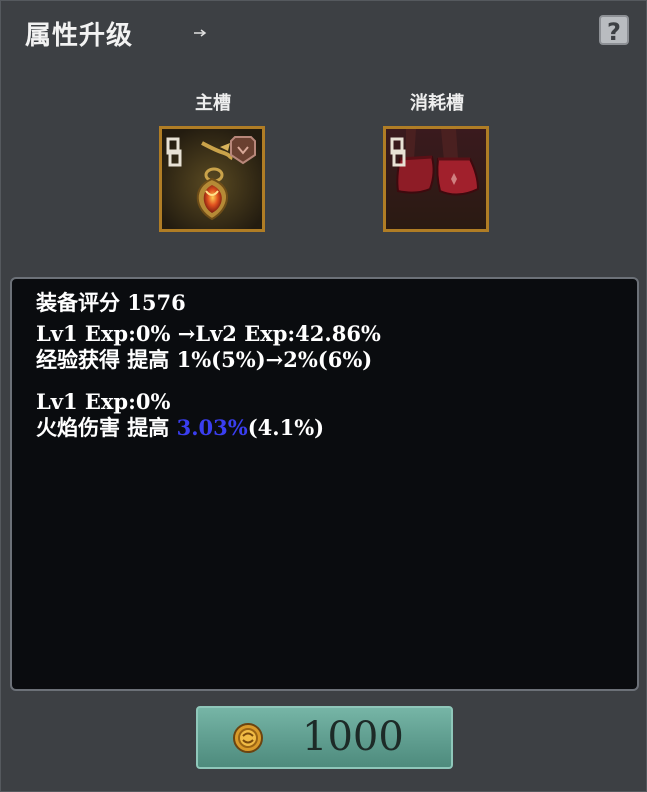 The width and height of the screenshot is (647, 792). What do you see at coordinates (204, 359) in the screenshot?
I see `exp-gain-bonus-line: 经验获得 提高 1%(5%)→2%(6%)` at bounding box center [204, 359].